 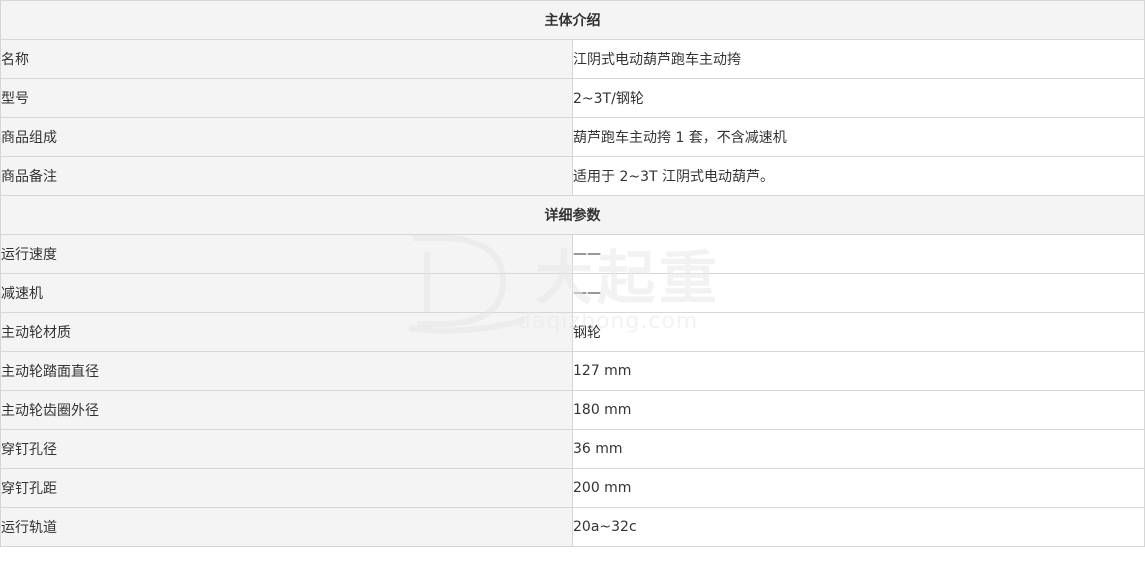 What do you see at coordinates (286, 332) in the screenshot?
I see `row-label-wheel-material: 主动轮材质` at bounding box center [286, 332].